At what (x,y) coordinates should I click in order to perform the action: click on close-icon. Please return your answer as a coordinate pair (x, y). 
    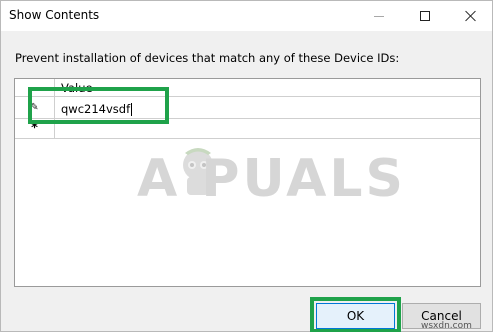
    Looking at the image, I should click on (471, 16).